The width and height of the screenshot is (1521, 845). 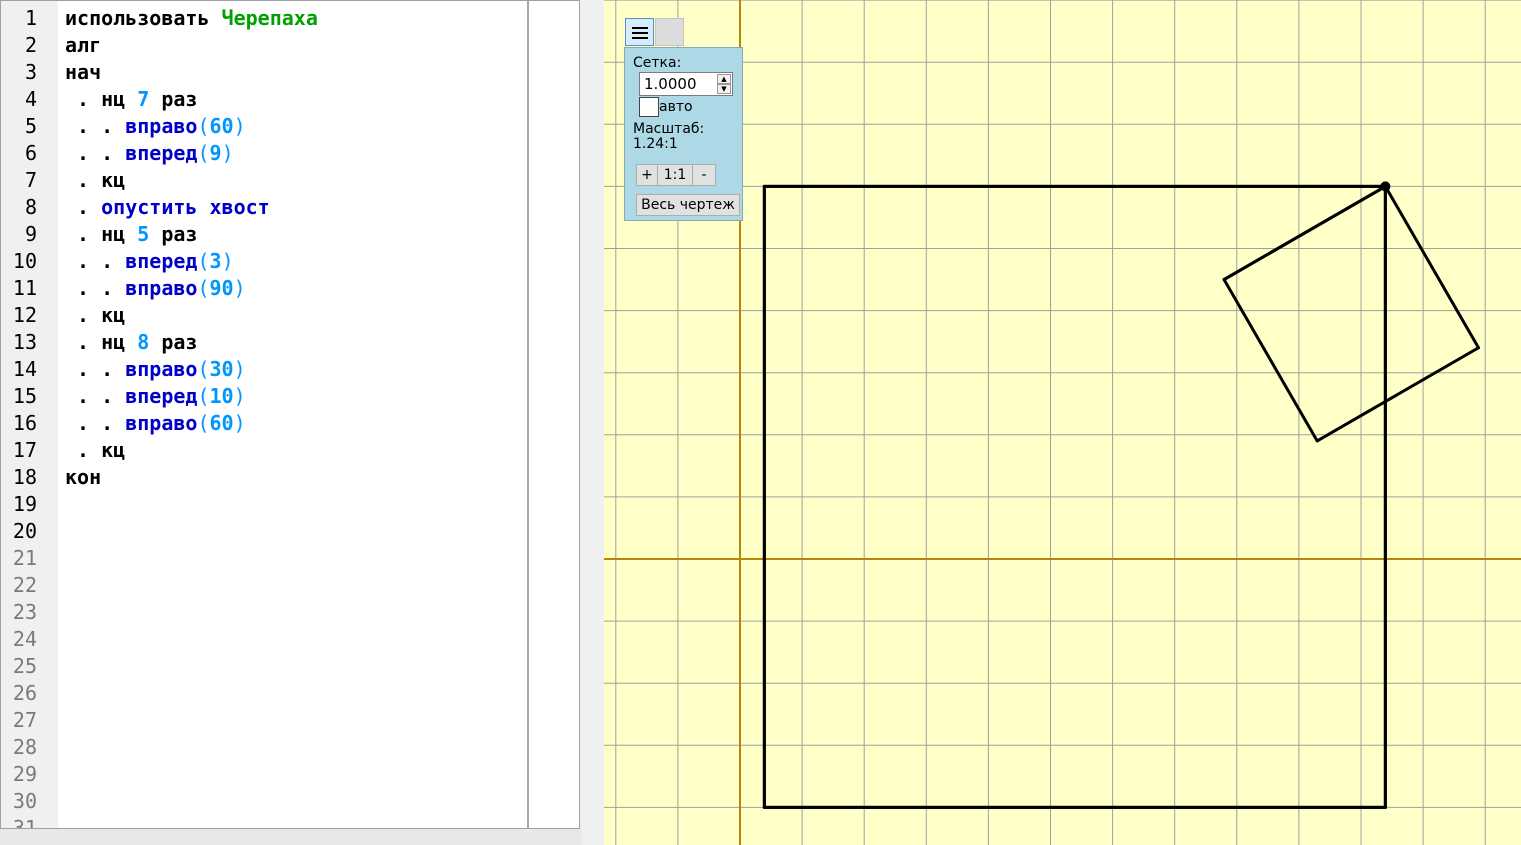 I want to click on line-number: 20, so click(x=24, y=531).